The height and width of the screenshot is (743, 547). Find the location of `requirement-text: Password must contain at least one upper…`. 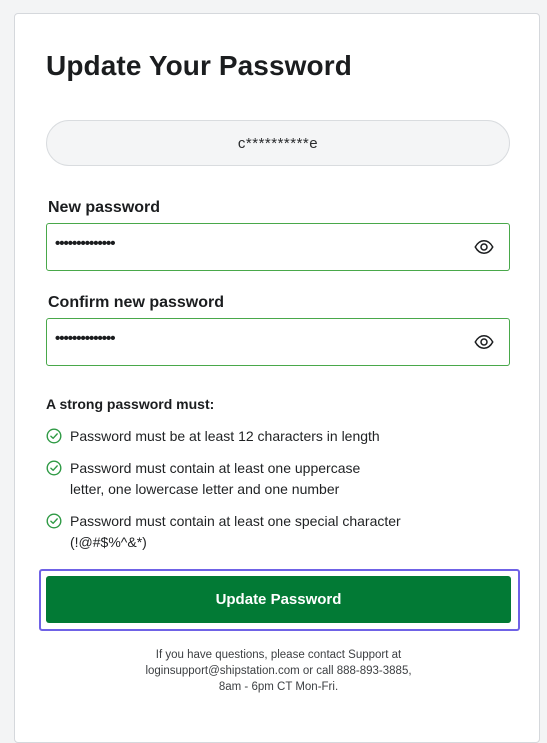

requirement-text: Password must contain at least one upper… is located at coordinates (215, 478).